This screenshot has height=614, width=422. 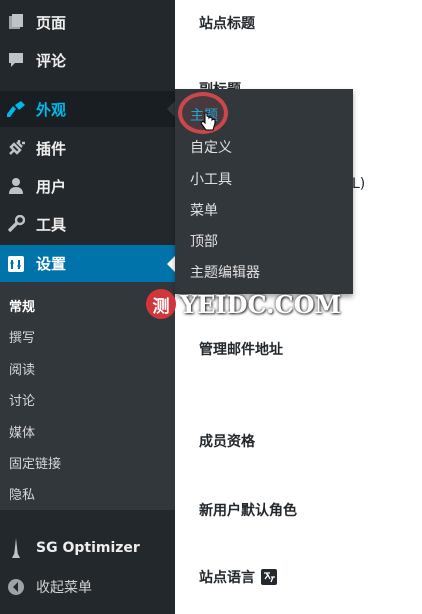 What do you see at coordinates (16, 548) in the screenshot?
I see `sg-optimizer-icon` at bounding box center [16, 548].